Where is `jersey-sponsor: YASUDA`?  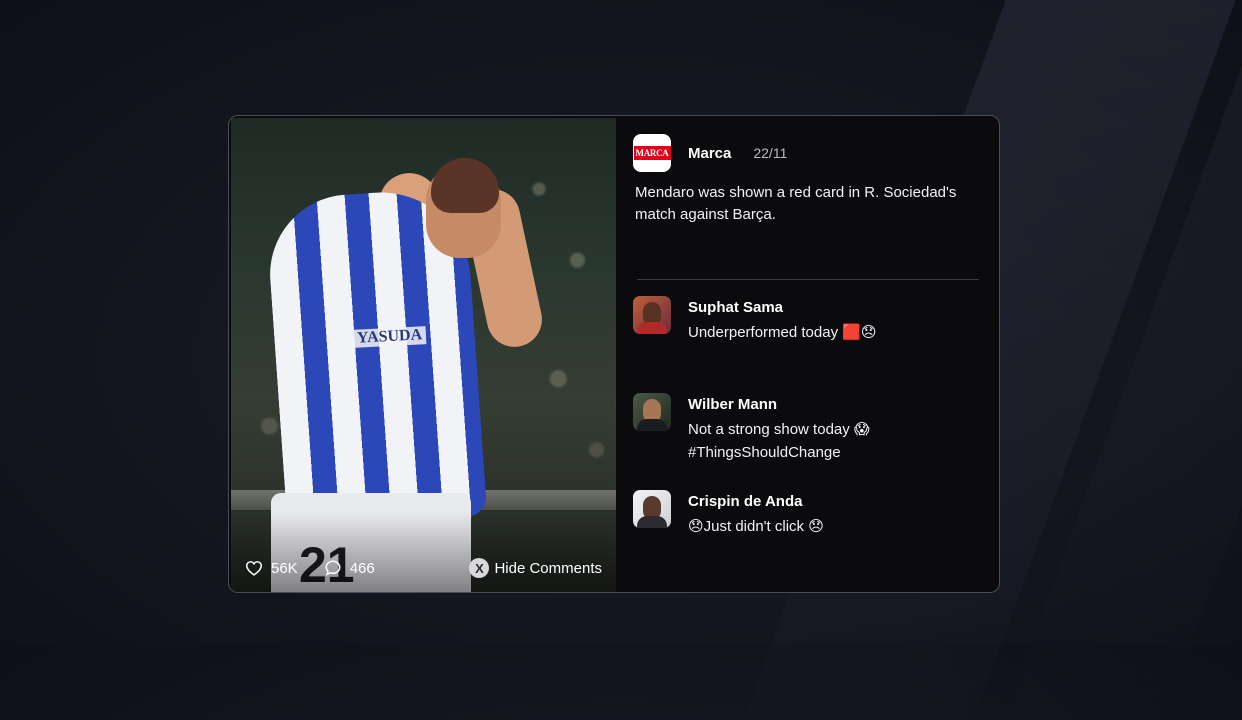
jersey-sponsor: YASUDA is located at coordinates (389, 337).